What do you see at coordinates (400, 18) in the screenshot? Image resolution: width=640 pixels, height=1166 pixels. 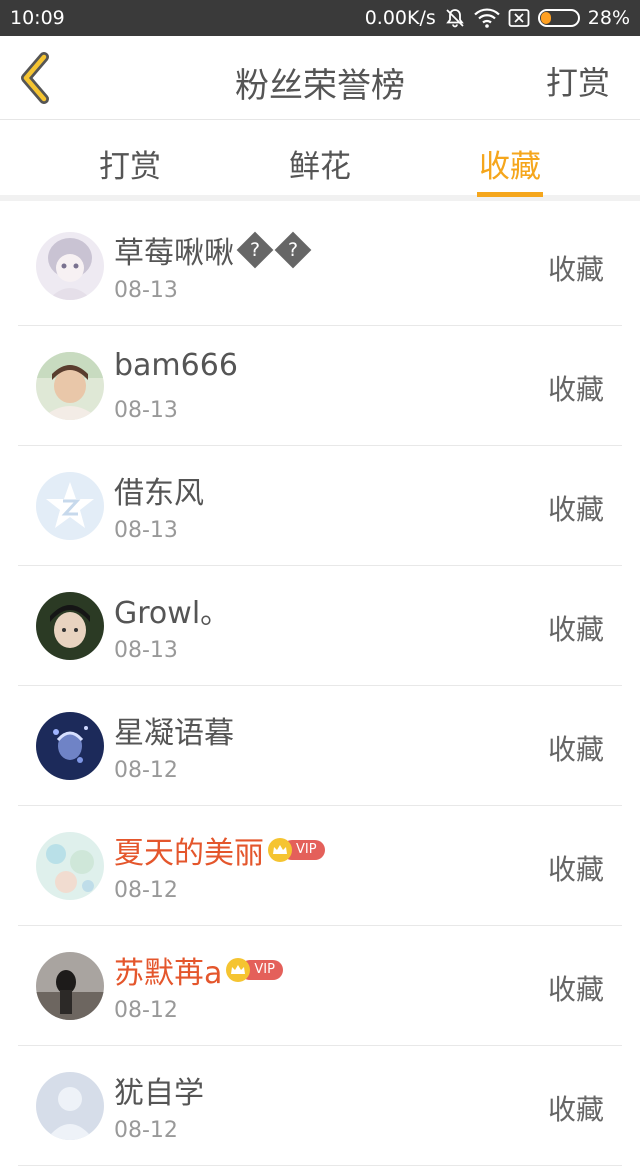 I see `network-speed: 0.00K/s` at bounding box center [400, 18].